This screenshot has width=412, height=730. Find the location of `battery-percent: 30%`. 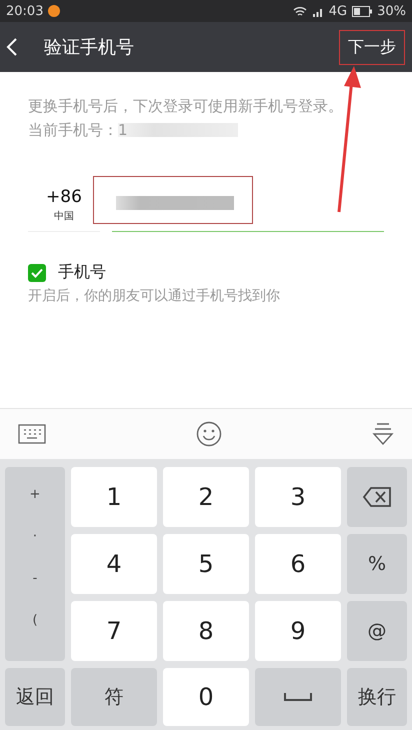

battery-percent: 30% is located at coordinates (391, 11).